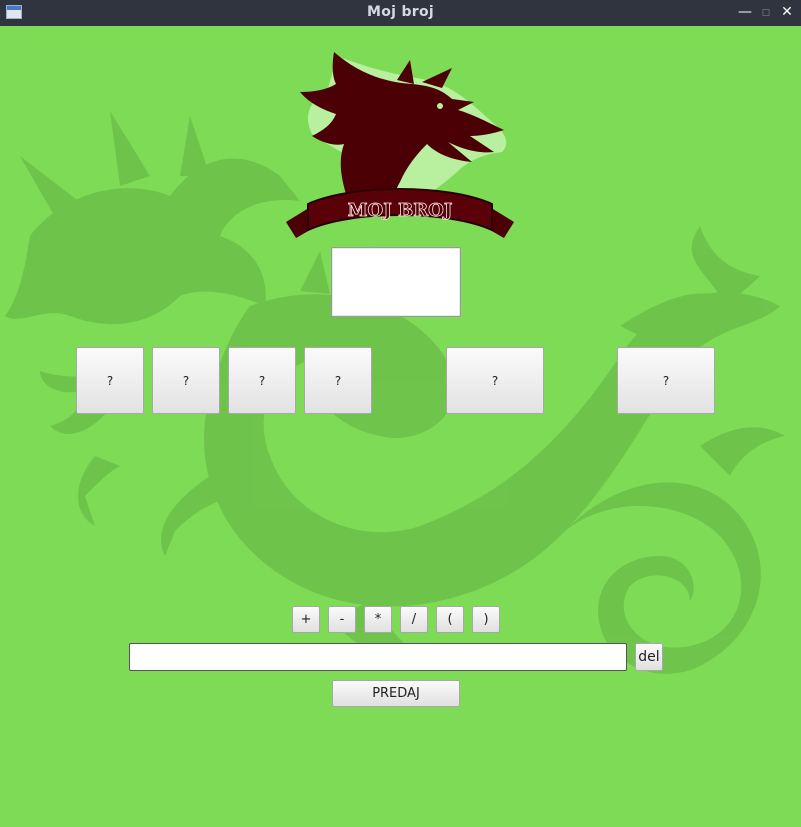 This screenshot has height=827, width=801. What do you see at coordinates (400, 210) in the screenshot?
I see `logo-banner-text: MOJ BROJ` at bounding box center [400, 210].